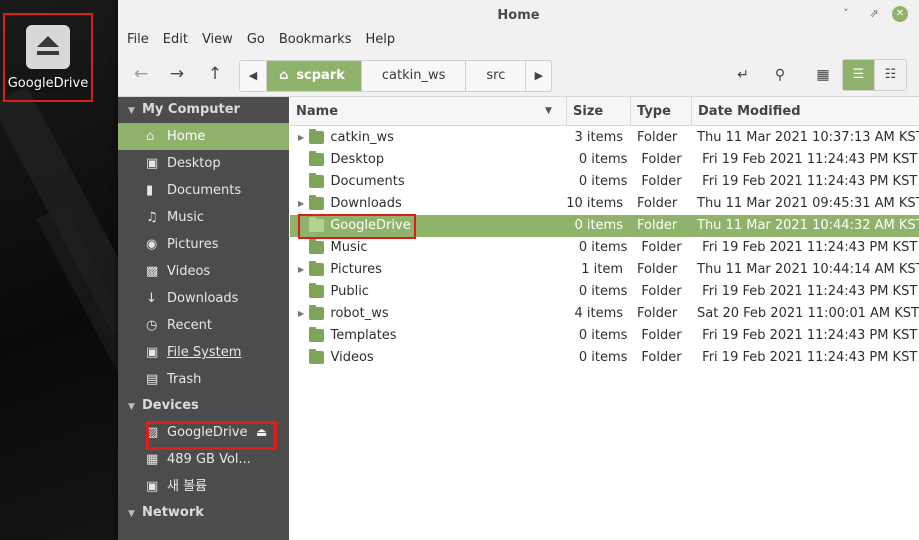 The height and width of the screenshot is (540, 919). Describe the element at coordinates (900, 14) in the screenshot. I see `close-icon: ✕` at that location.